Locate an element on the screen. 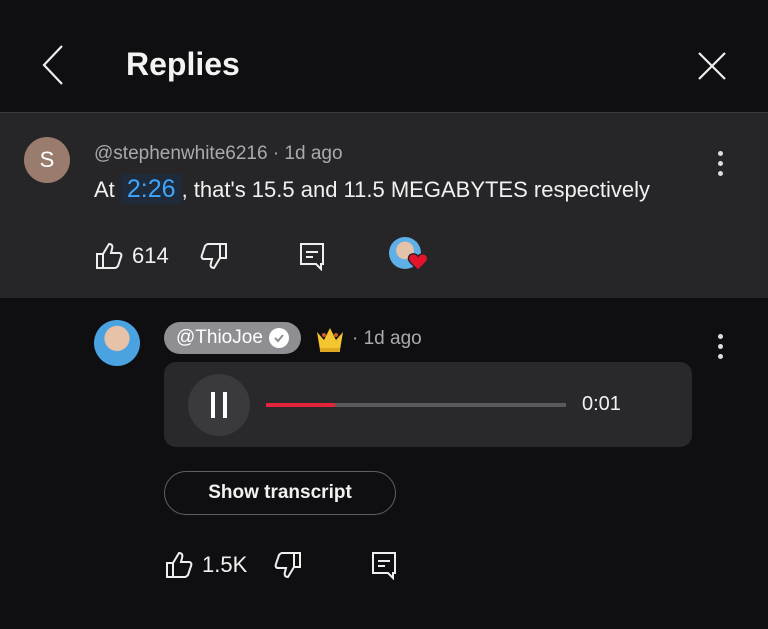  show-transcript-button: Show transcript is located at coordinates (280, 493).